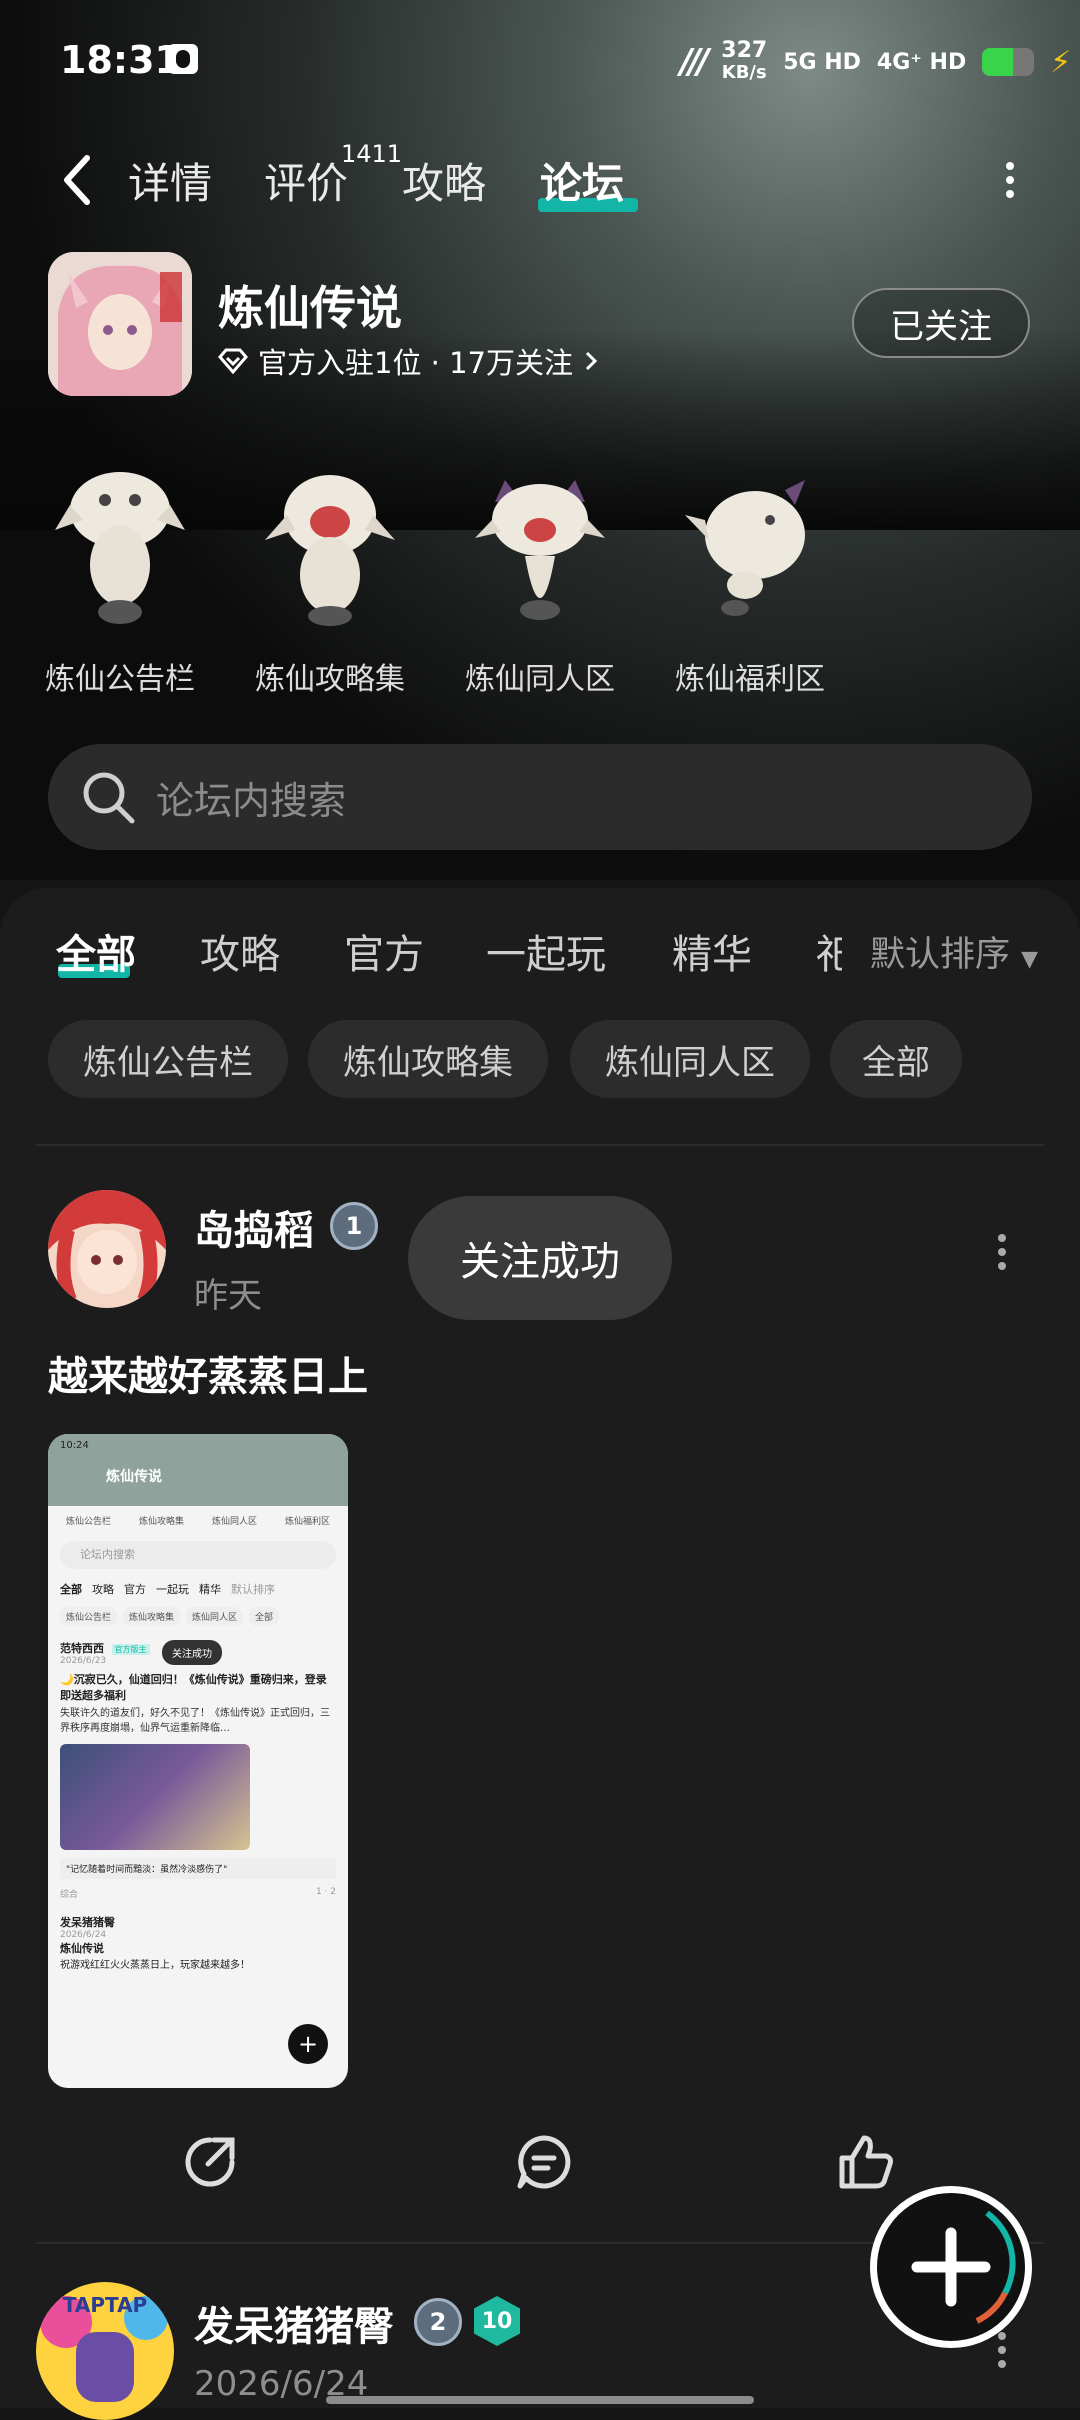 Image resolution: width=1080 pixels, height=2420 pixels. I want to click on forum-search-input: 论坛内搜索, so click(540, 797).